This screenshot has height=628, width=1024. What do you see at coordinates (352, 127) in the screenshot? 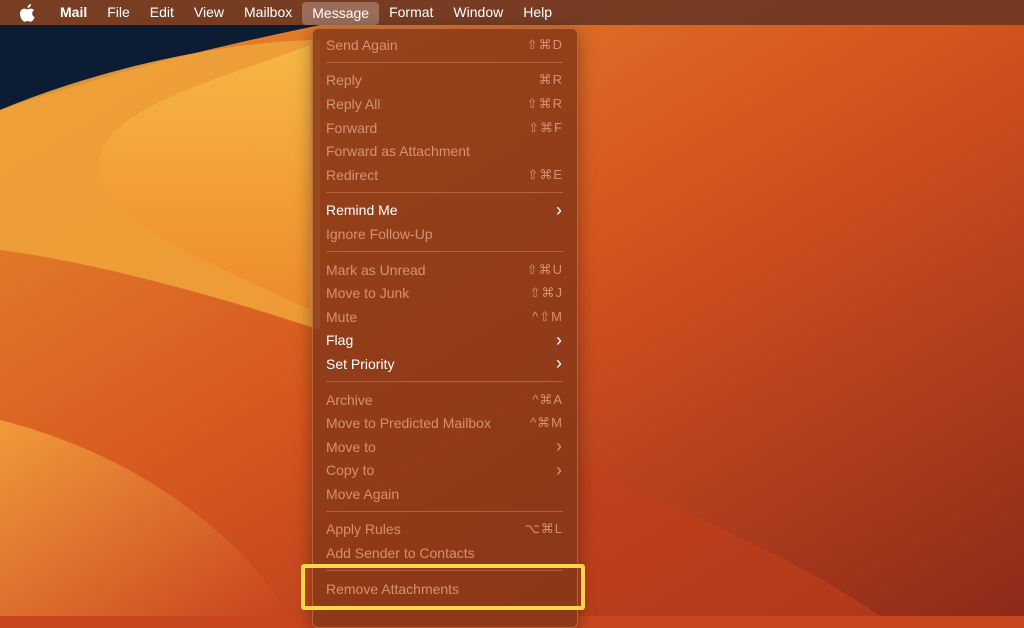
I see `menu-item-label: Forward` at bounding box center [352, 127].